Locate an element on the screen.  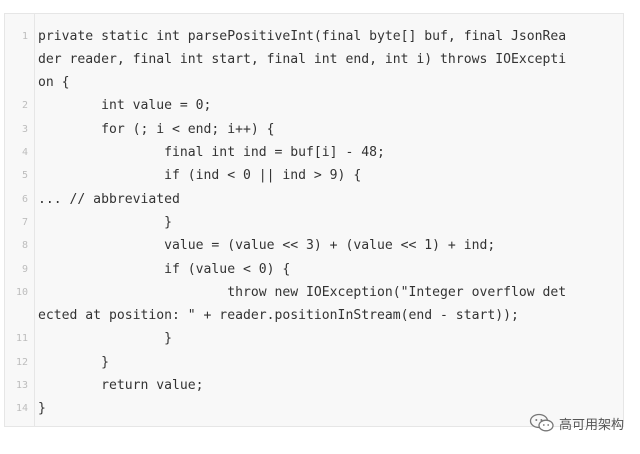
line-number: 6 is located at coordinates (24, 199).